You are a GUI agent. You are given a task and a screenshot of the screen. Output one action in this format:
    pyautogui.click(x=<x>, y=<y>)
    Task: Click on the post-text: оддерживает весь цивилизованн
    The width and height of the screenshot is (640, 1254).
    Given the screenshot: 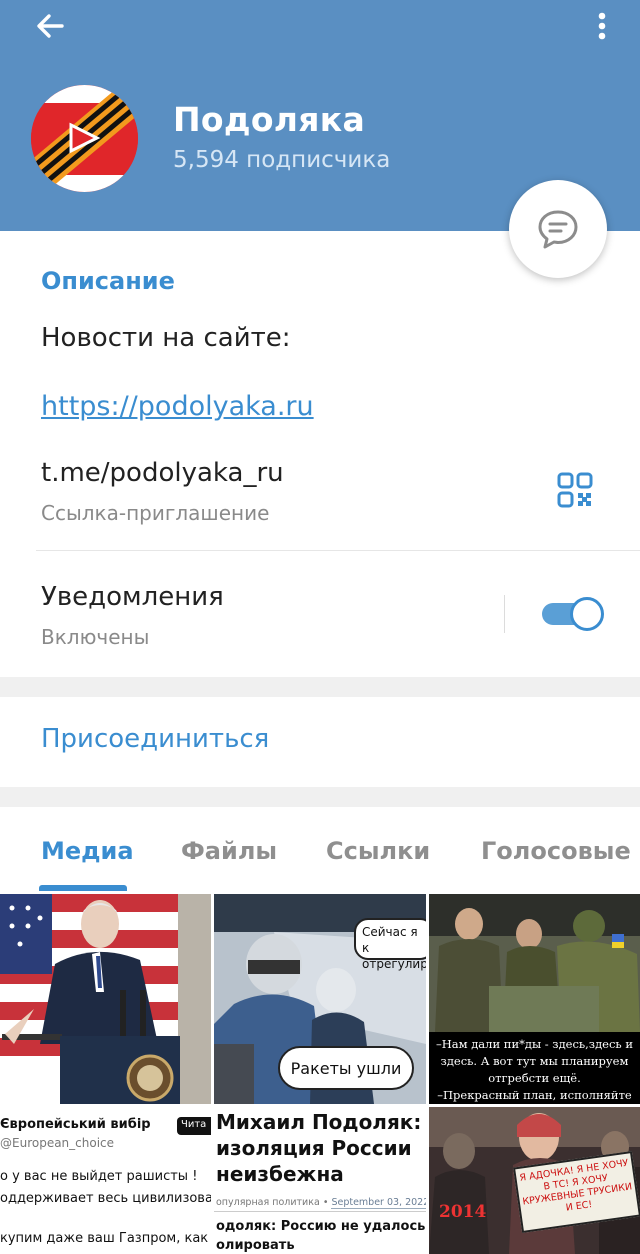 What is the action you would take?
    pyautogui.click(x=105, y=1198)
    